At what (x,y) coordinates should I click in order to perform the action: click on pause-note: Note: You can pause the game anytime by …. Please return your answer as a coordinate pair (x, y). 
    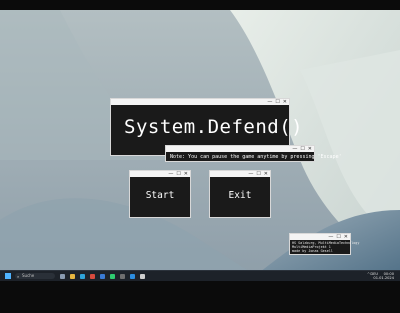
    Looking at the image, I should click on (256, 157).